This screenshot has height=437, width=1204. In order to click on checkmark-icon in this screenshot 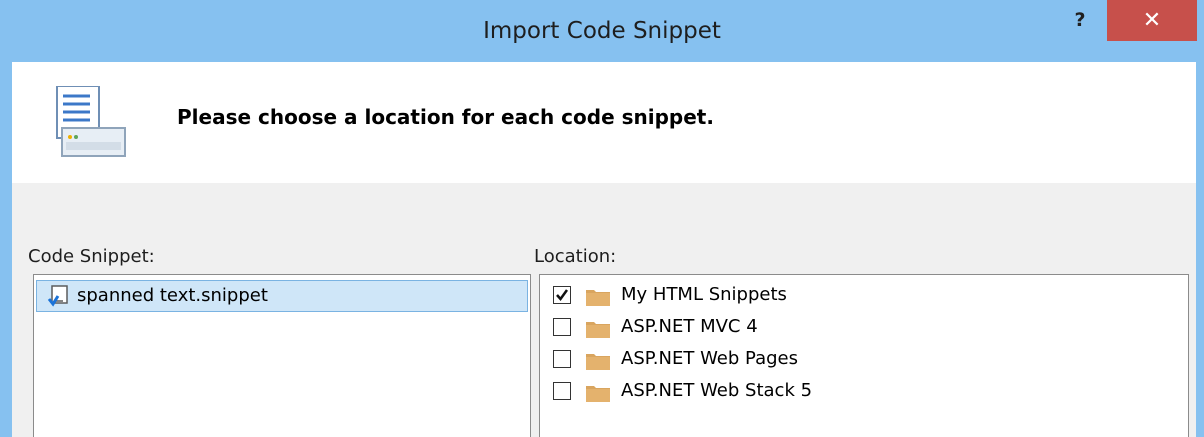, I will do `click(562, 295)`.